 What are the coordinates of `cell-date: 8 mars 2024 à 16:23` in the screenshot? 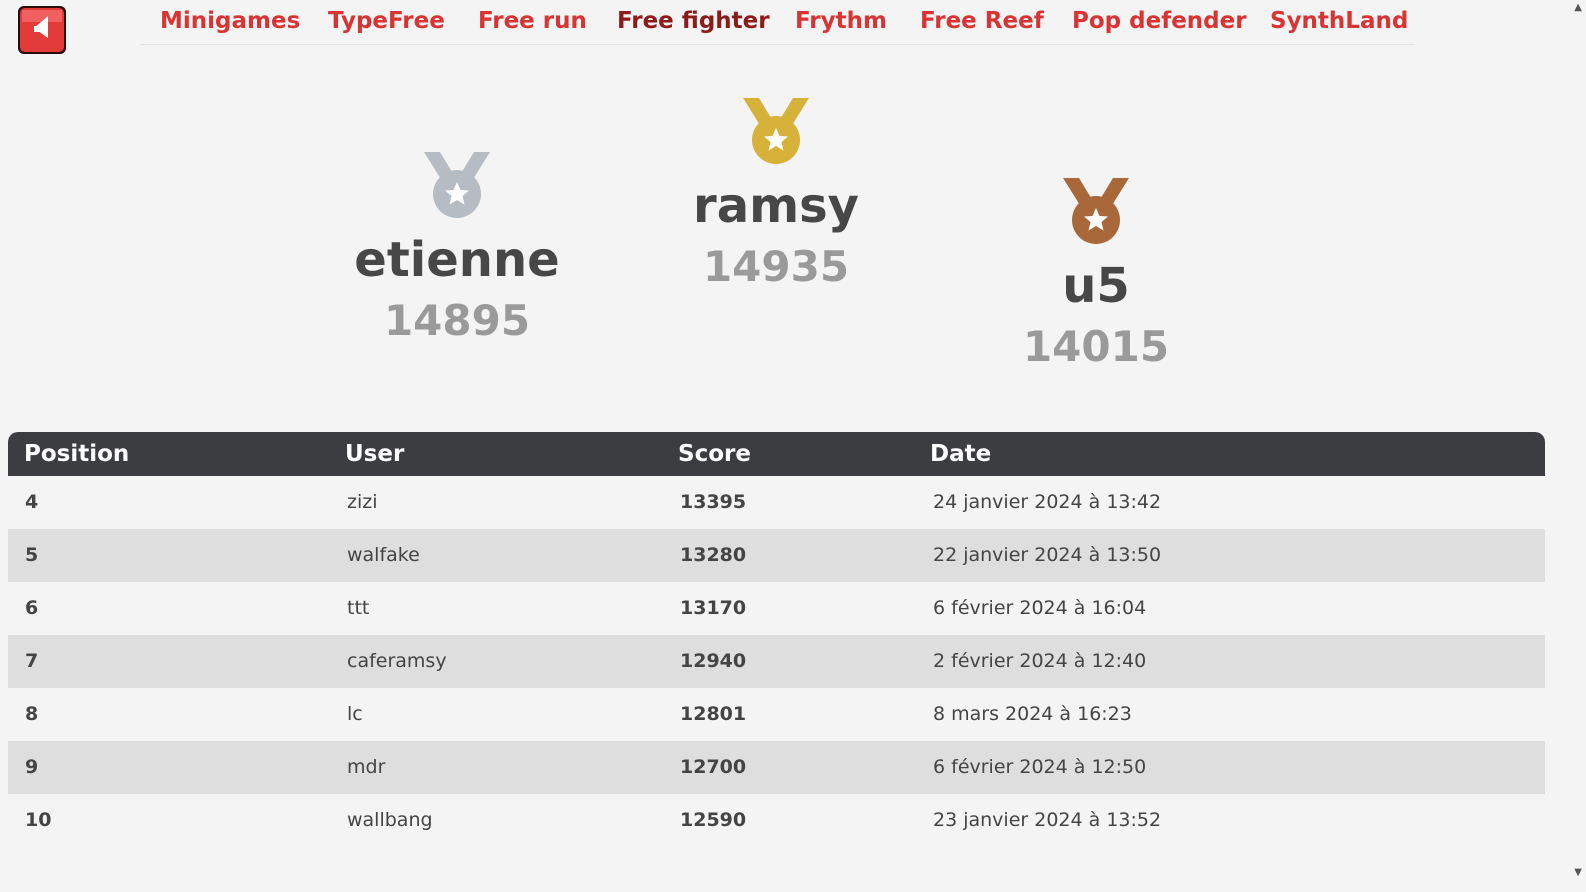 It's located at (1032, 714).